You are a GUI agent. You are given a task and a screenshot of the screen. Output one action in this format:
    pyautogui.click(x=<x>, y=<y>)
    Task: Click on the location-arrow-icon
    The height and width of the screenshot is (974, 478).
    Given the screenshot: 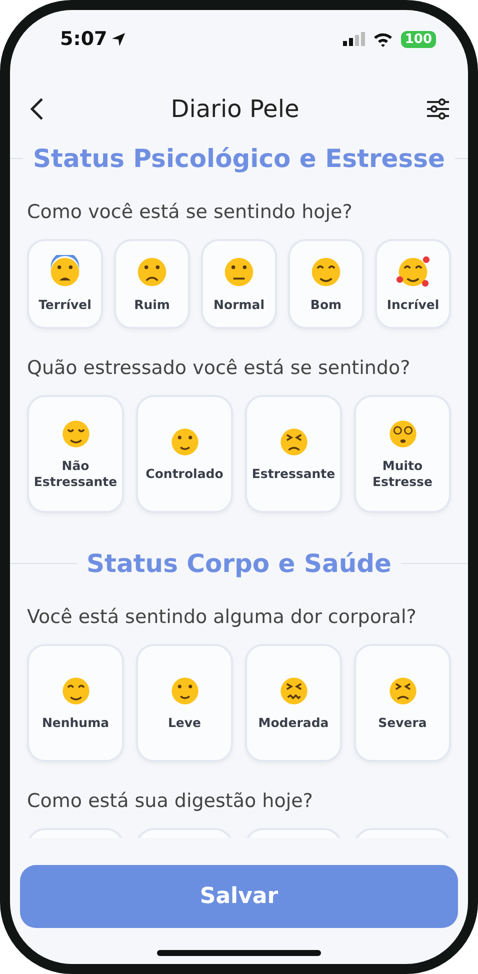 What is the action you would take?
    pyautogui.click(x=118, y=39)
    